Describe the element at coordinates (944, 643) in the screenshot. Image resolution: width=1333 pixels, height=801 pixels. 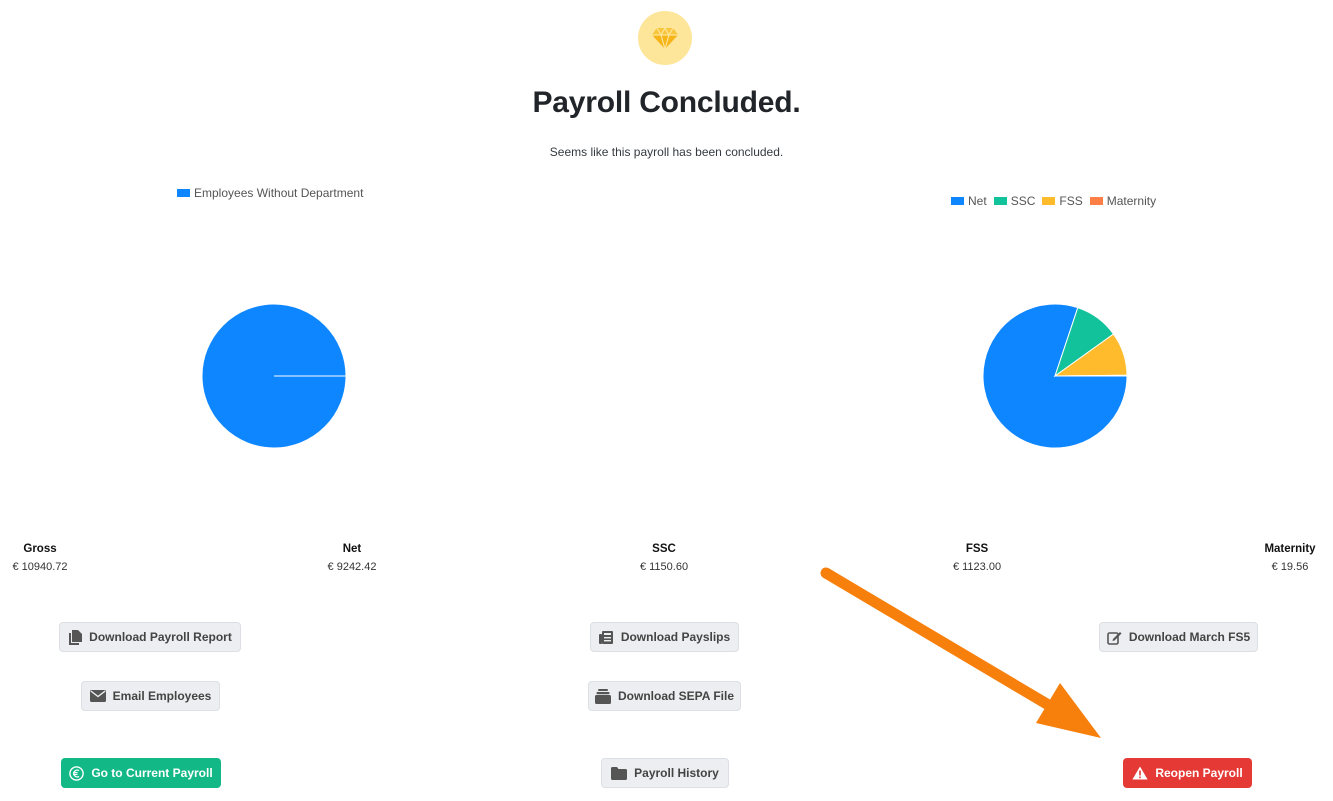
I see `arrow-shaft` at that location.